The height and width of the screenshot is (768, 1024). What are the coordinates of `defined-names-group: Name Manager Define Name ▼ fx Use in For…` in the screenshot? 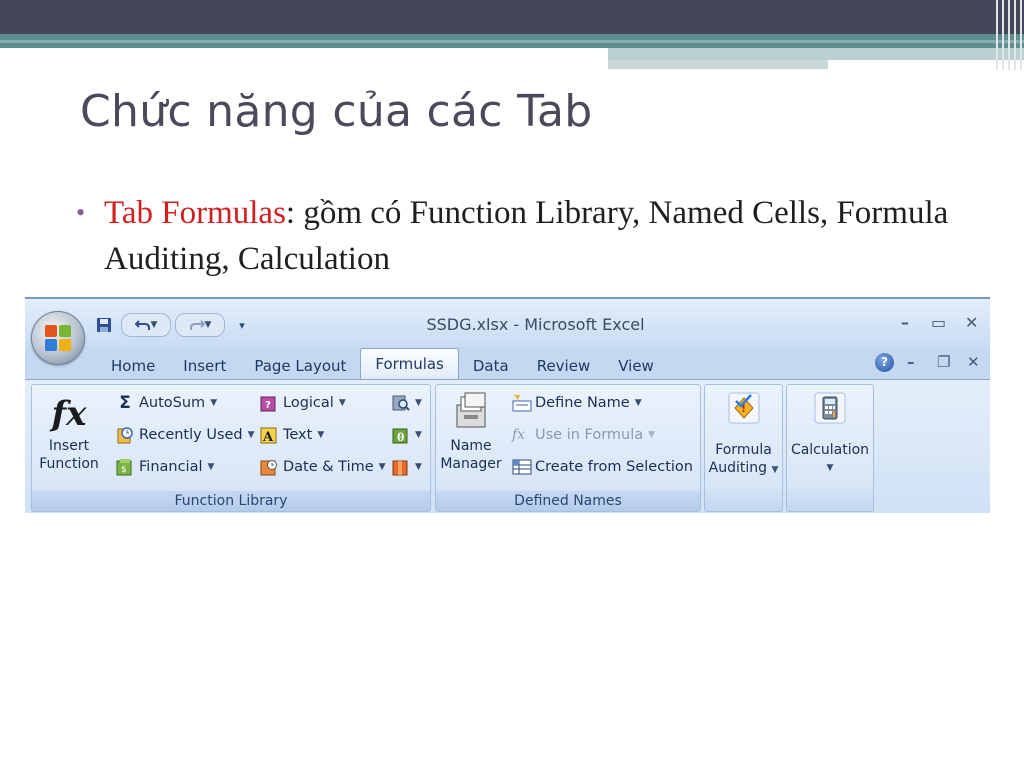 It's located at (568, 448).